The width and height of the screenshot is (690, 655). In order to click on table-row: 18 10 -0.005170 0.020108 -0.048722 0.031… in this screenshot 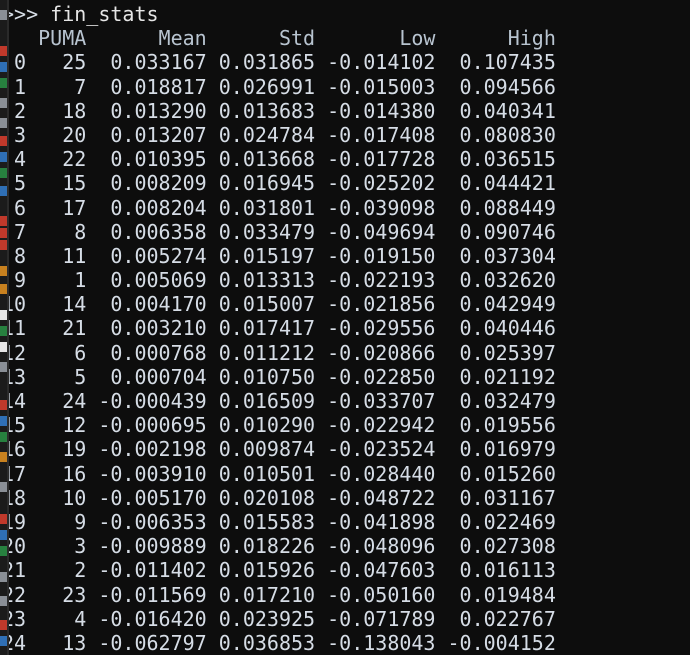, I will do `click(345, 498)`.